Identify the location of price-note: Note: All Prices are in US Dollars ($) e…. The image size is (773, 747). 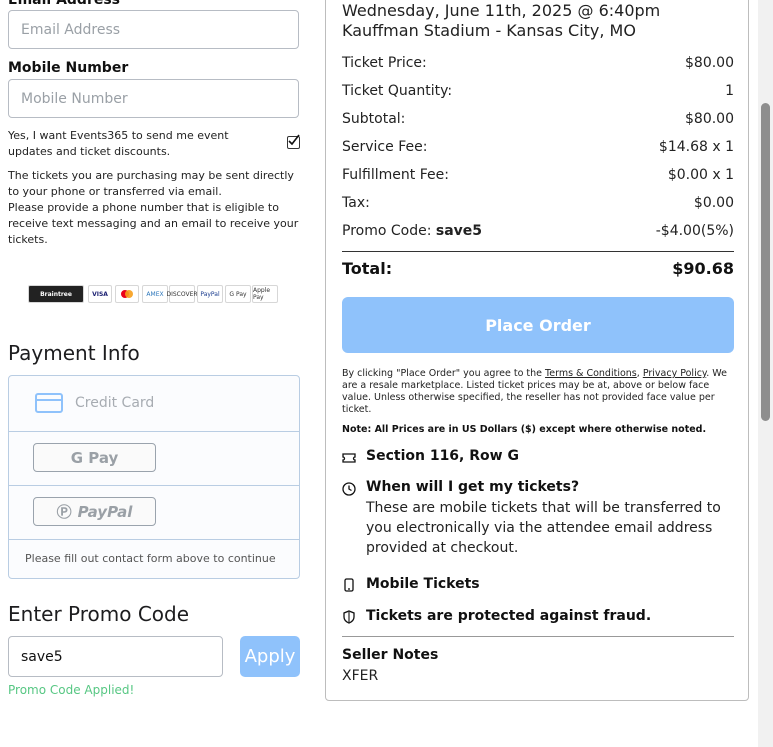
(524, 429).